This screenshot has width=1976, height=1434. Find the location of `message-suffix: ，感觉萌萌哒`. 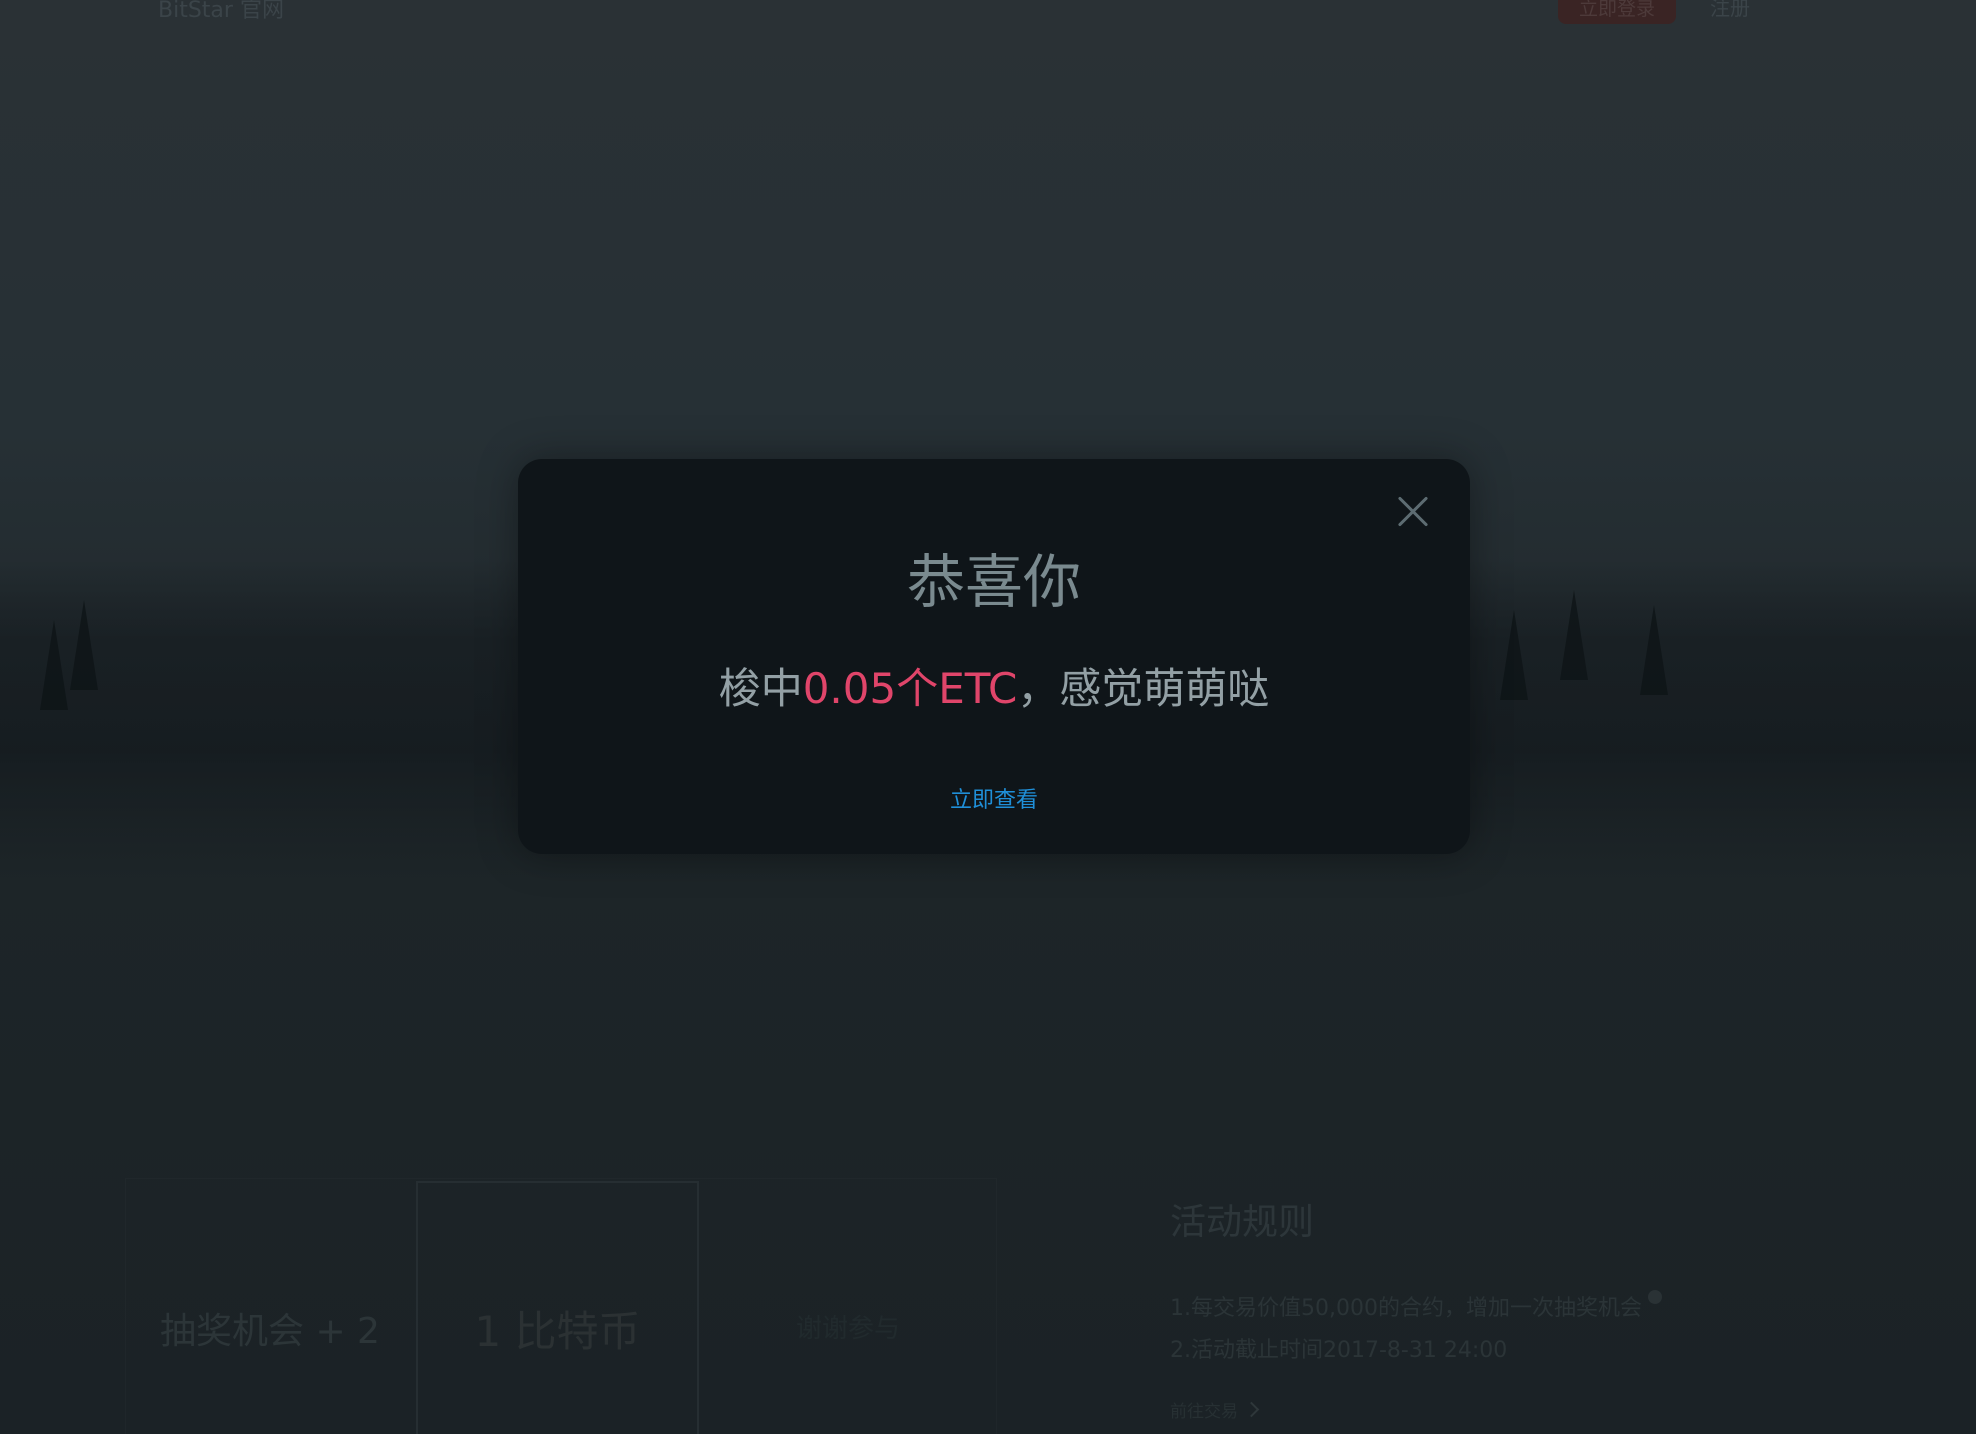

message-suffix: ，感觉萌萌哒 is located at coordinates (1143, 688).